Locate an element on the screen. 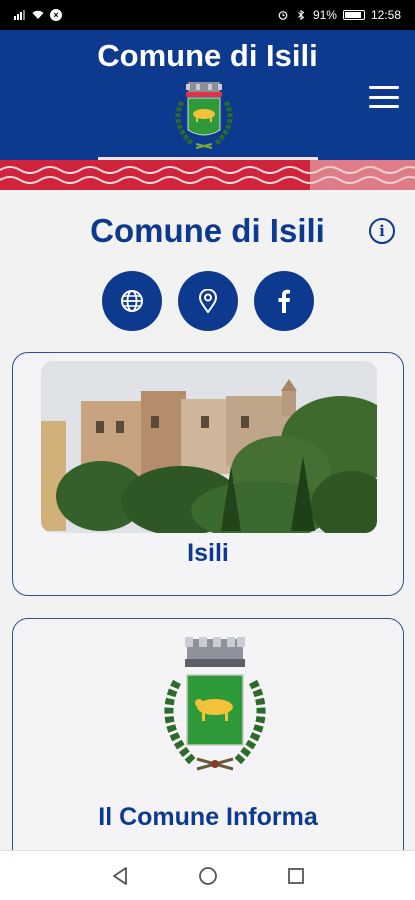 The image size is (415, 900). card-title: Isili is located at coordinates (208, 553).